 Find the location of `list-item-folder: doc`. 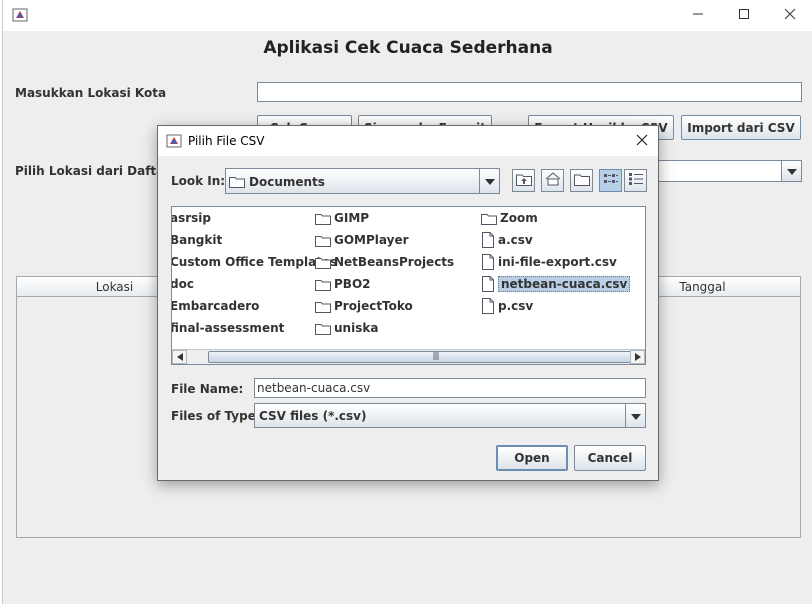

list-item-folder: doc is located at coordinates (182, 284).